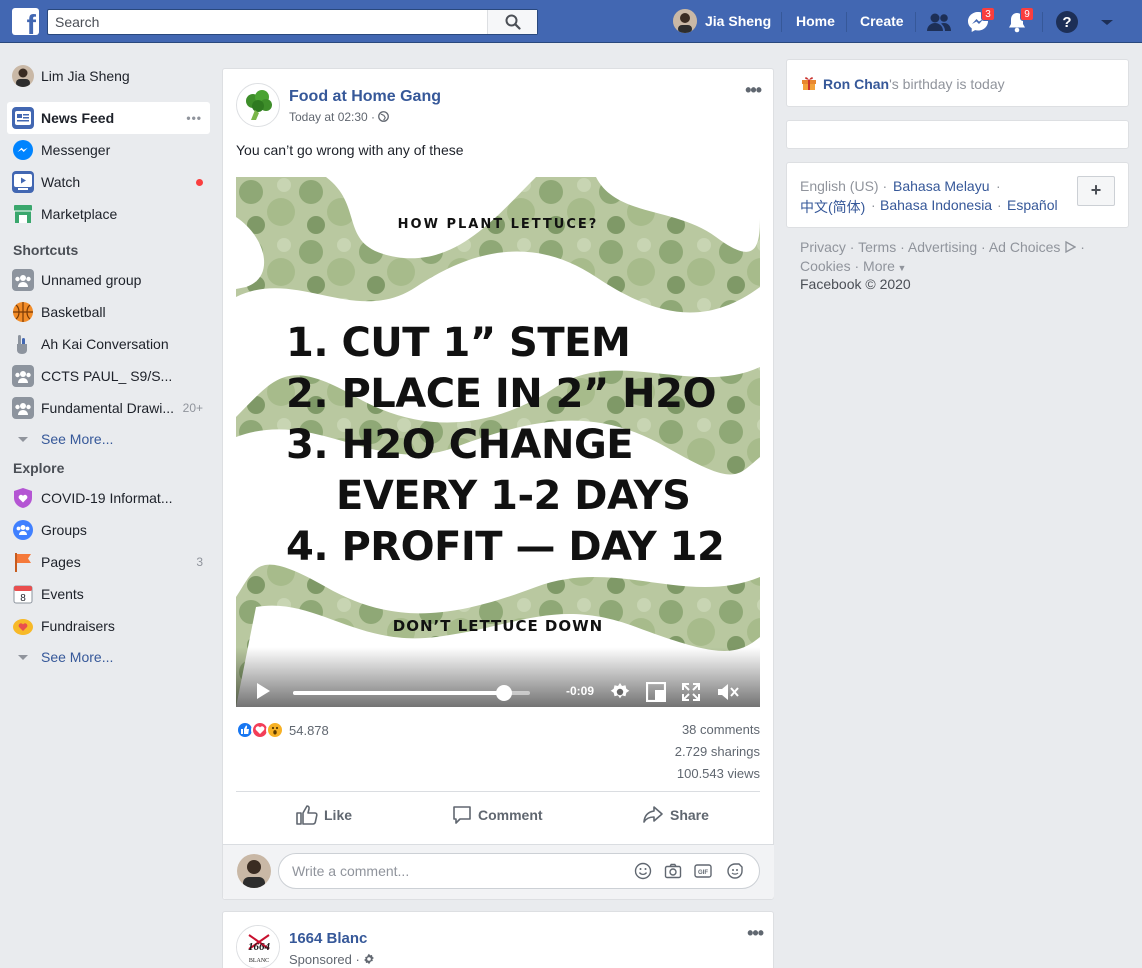 This screenshot has height=968, width=1142. Describe the element at coordinates (957, 134) in the screenshot. I see `right-rail-empty-box` at that location.